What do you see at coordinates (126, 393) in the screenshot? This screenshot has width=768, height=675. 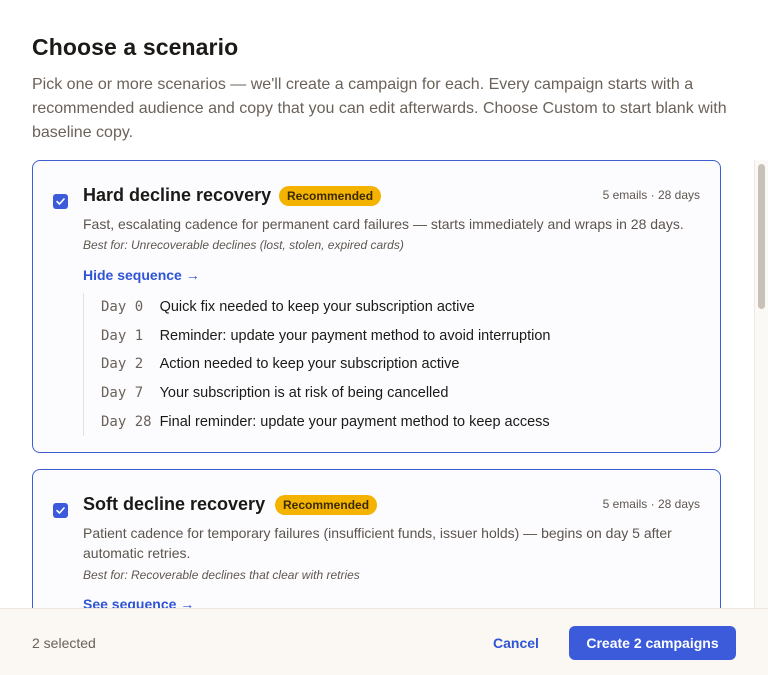 I see `sequence-day: Day 7` at bounding box center [126, 393].